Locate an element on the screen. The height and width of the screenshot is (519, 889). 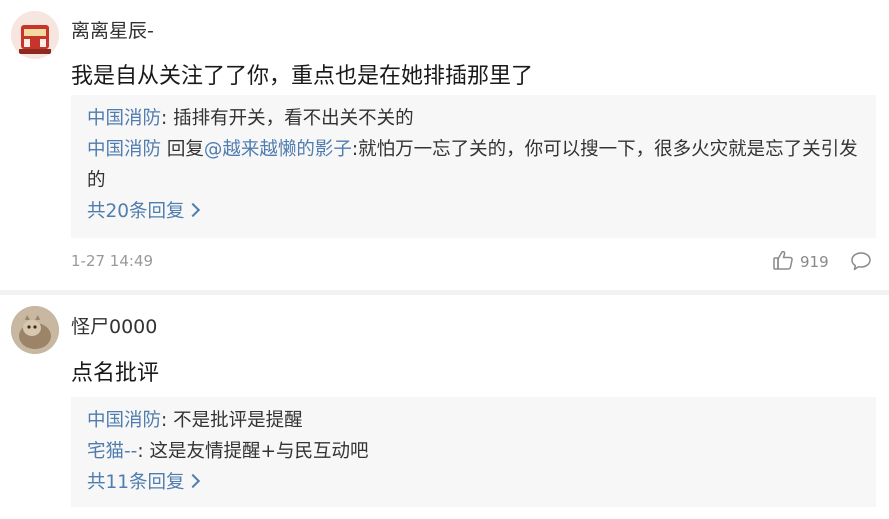
reply-item: 中国消防: 插排有开关，看不出关不关的 is located at coordinates (473, 118).